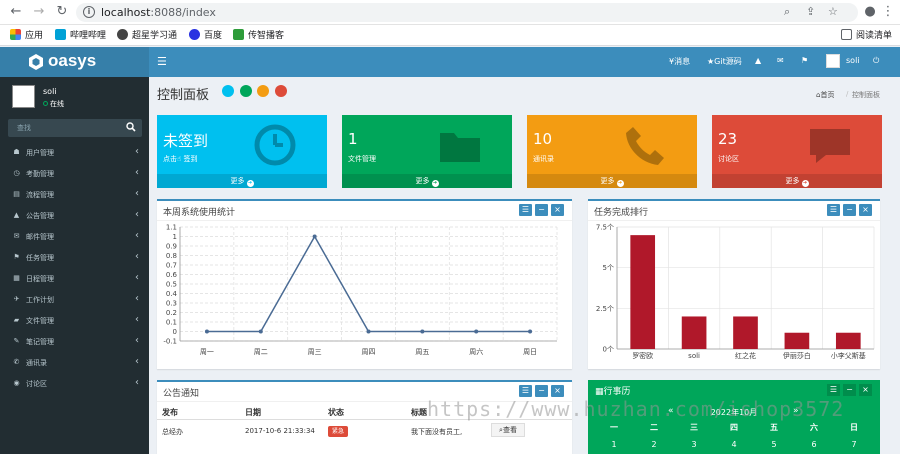  What do you see at coordinates (866, 35) in the screenshot?
I see `reading-list: 阅读清单` at bounding box center [866, 35].